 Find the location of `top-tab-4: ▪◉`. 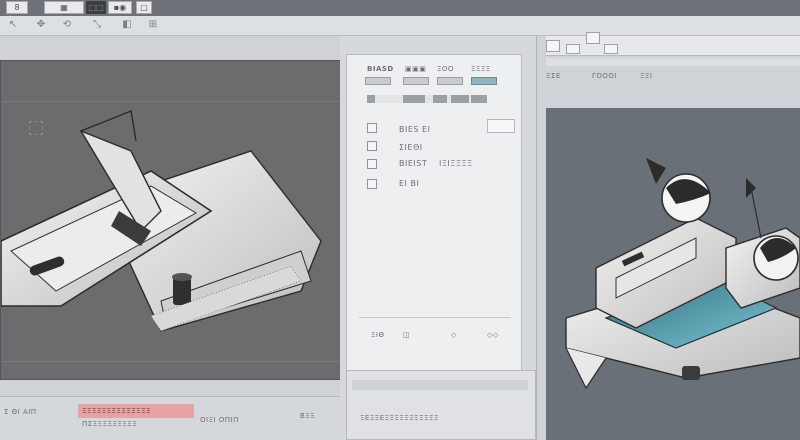

top-tab-4: ▪◉ is located at coordinates (120, 7).